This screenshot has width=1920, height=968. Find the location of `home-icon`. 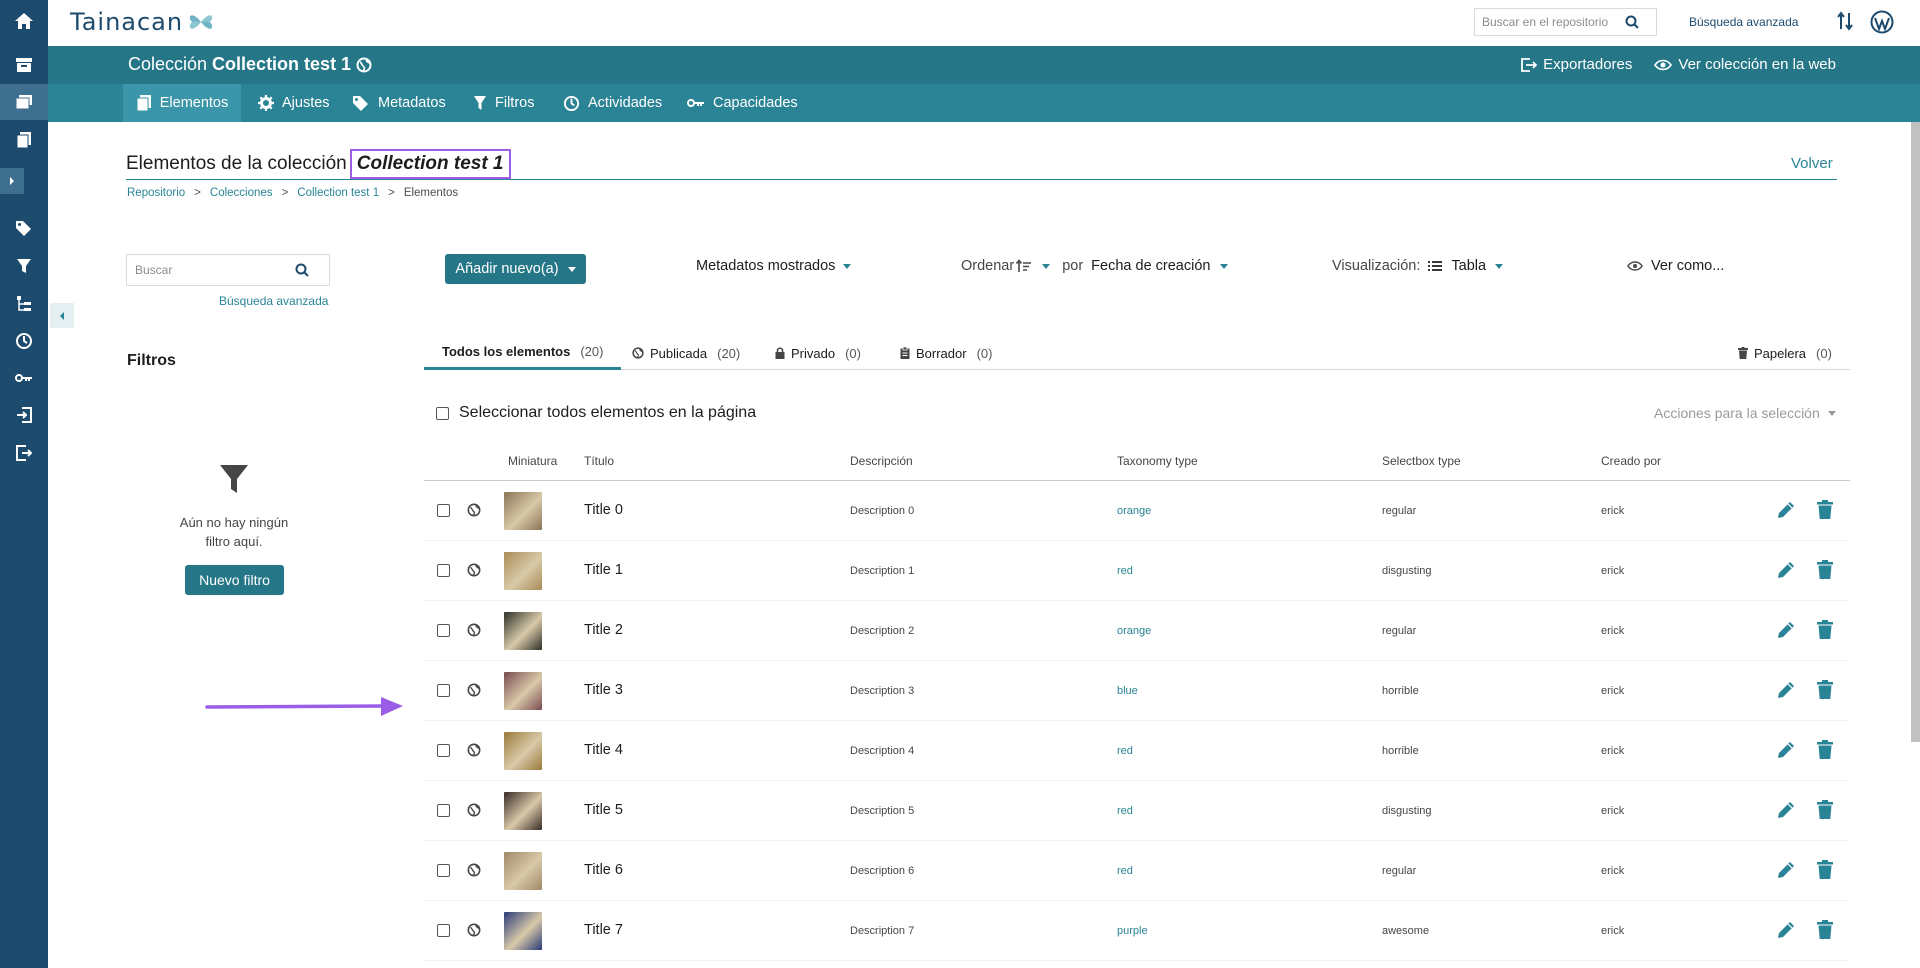

home-icon is located at coordinates (24, 21).